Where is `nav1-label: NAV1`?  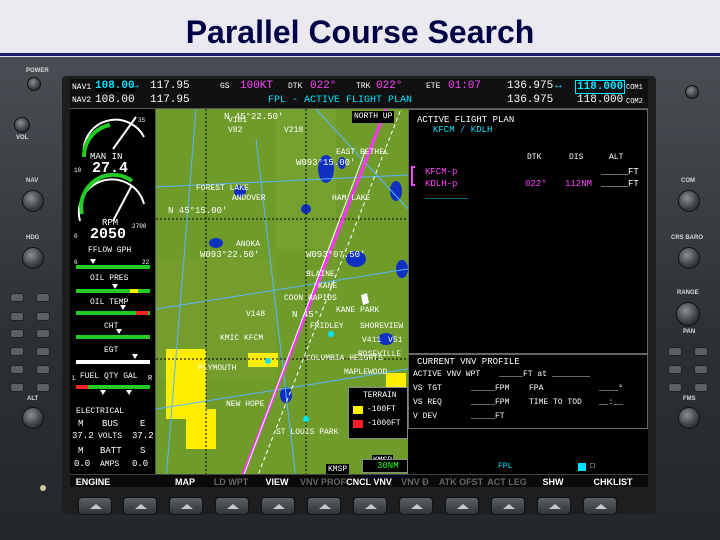
nav1-label: NAV1 is located at coordinates (82, 87).